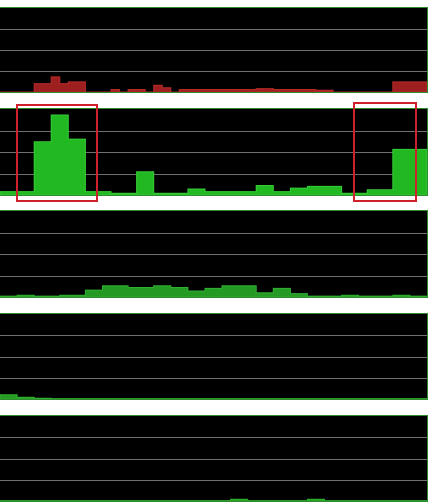  I want to click on activity-graph-4-area, so click(213, 396).